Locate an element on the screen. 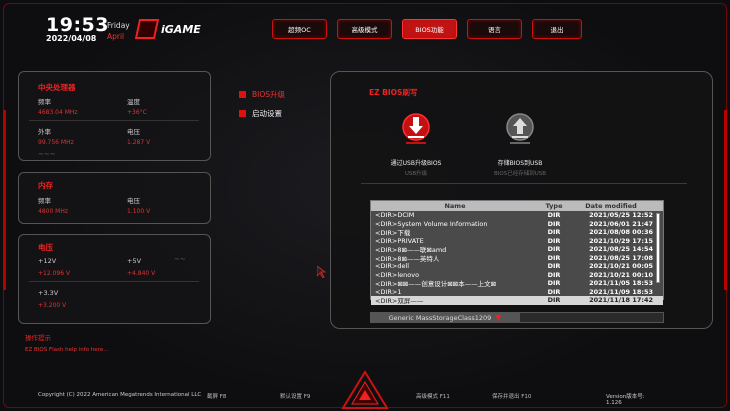 Image resolution: width=730 pixels, height=411 pixels. clock: 19:53 2022/04/08 is located at coordinates (77, 28).